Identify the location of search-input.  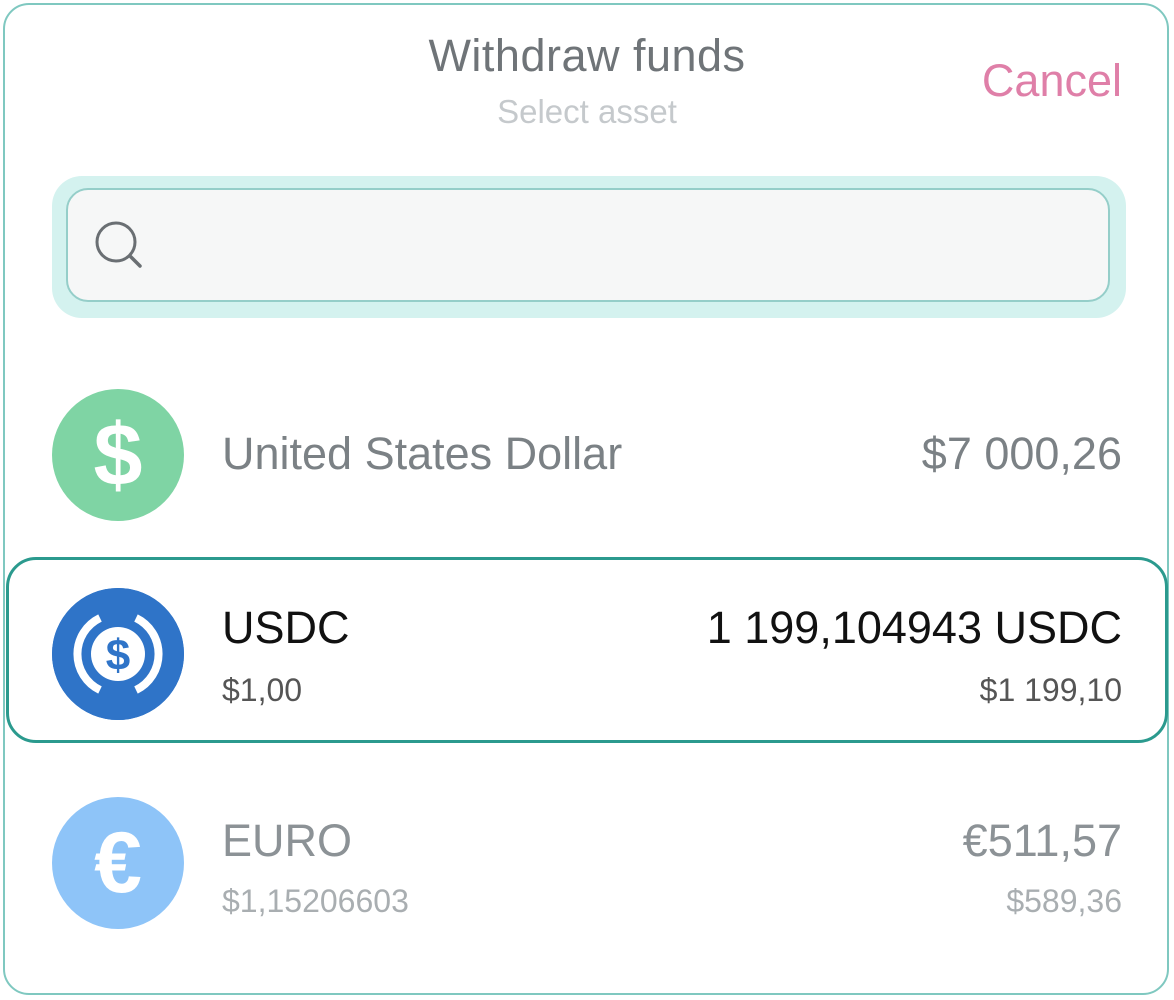
(630, 246).